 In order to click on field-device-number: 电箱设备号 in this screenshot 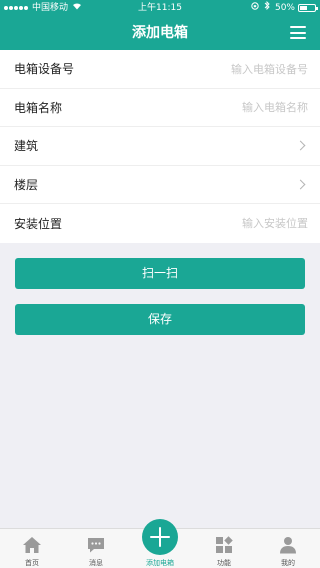, I will do `click(160, 69)`.